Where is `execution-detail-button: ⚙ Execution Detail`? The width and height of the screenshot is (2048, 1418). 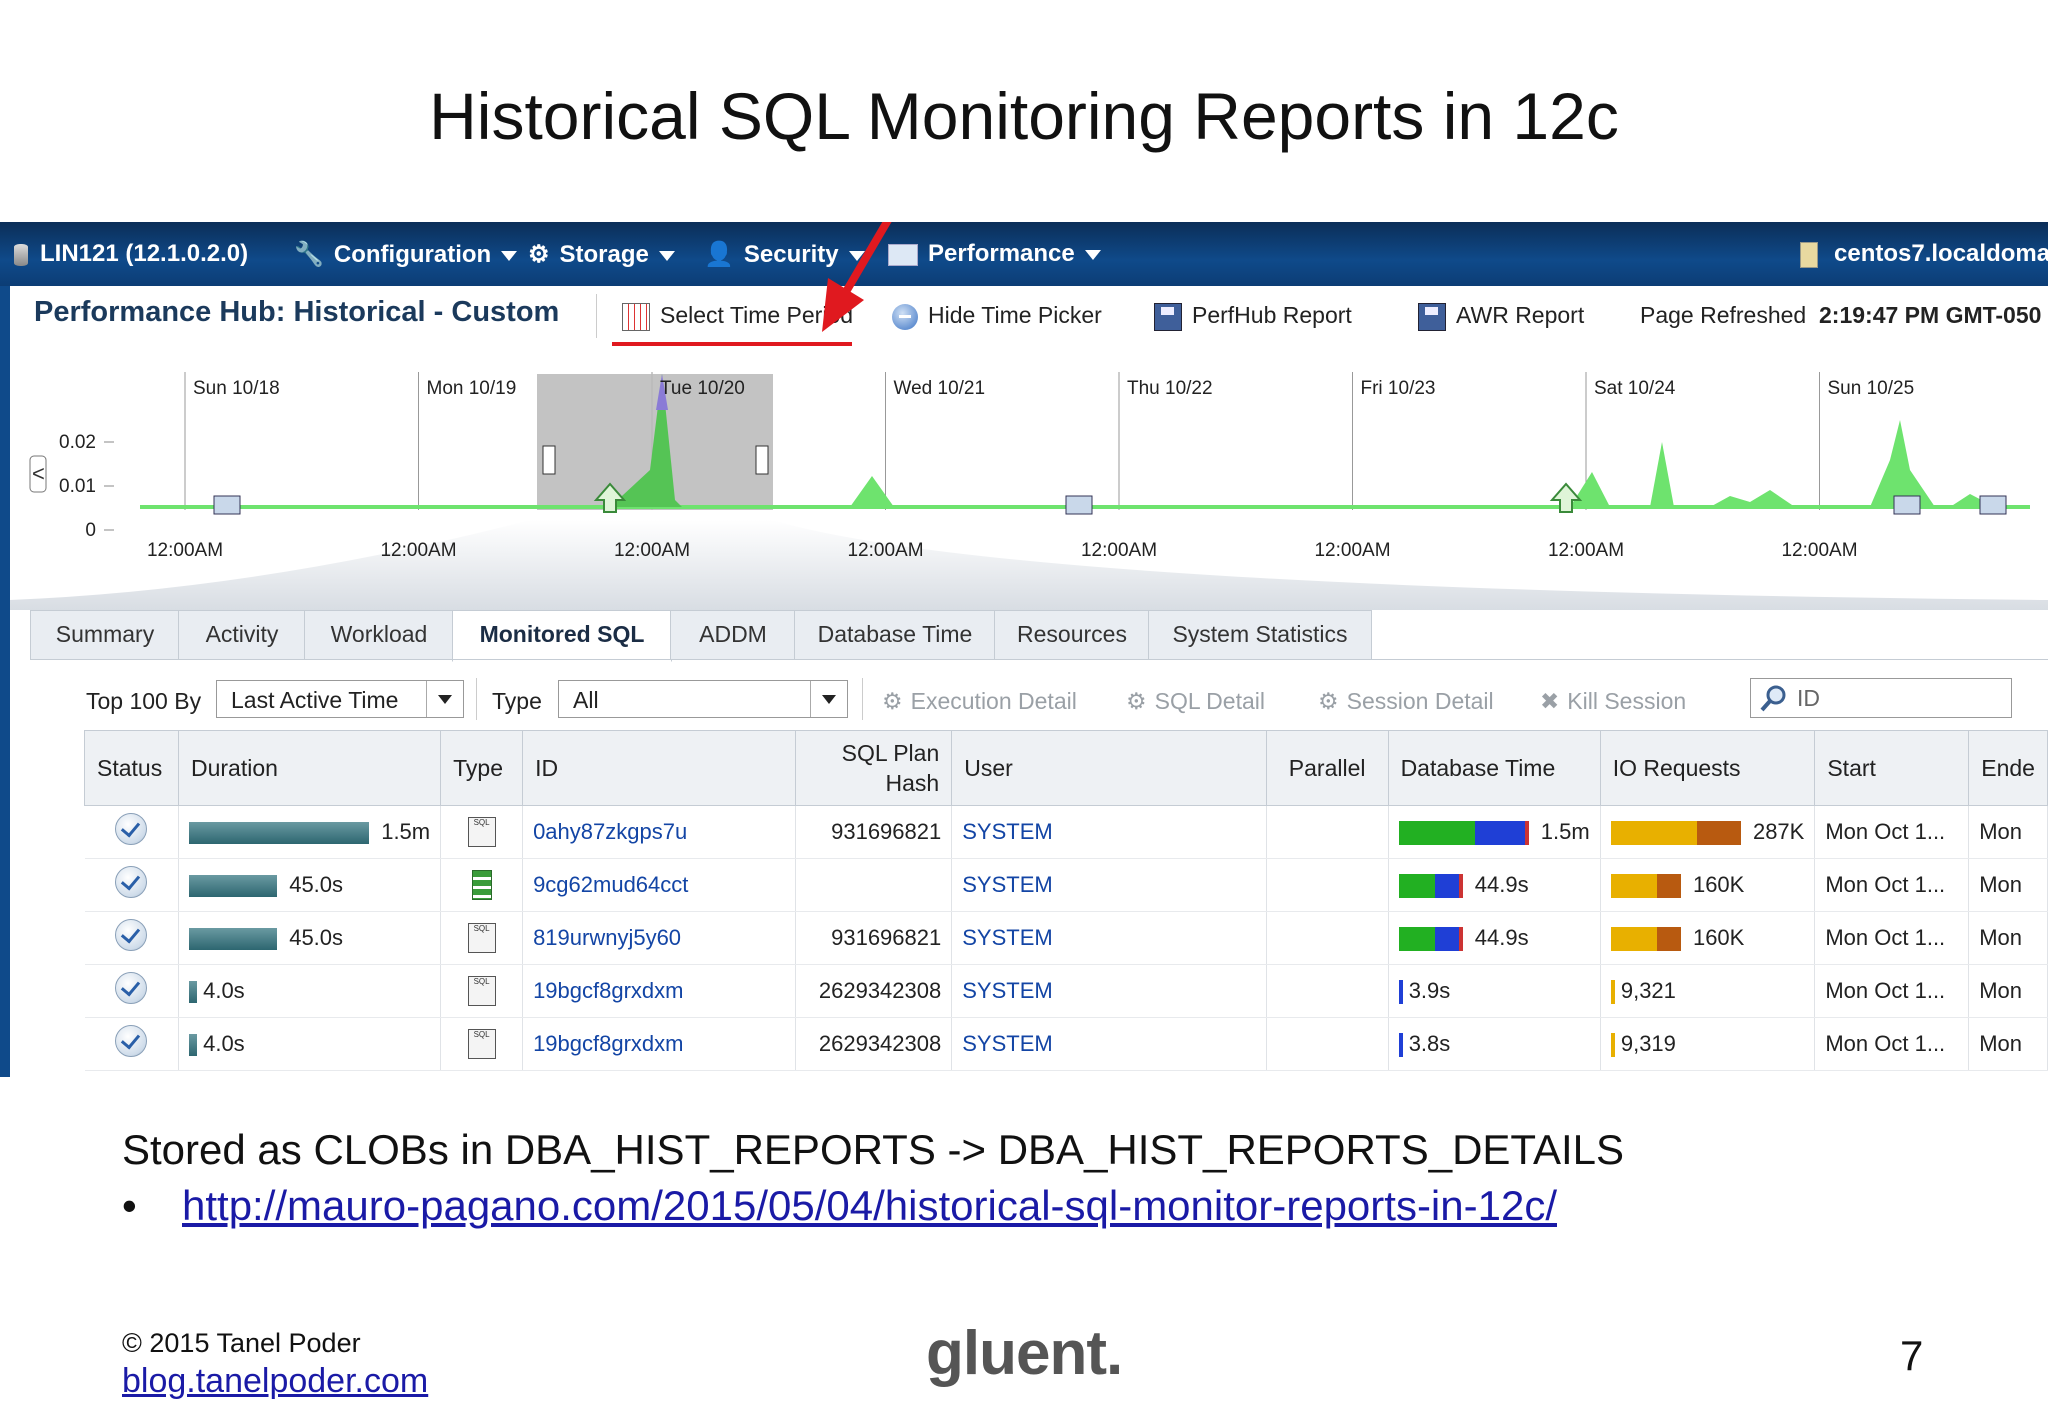
execution-detail-button: ⚙ Execution Detail is located at coordinates (979, 701).